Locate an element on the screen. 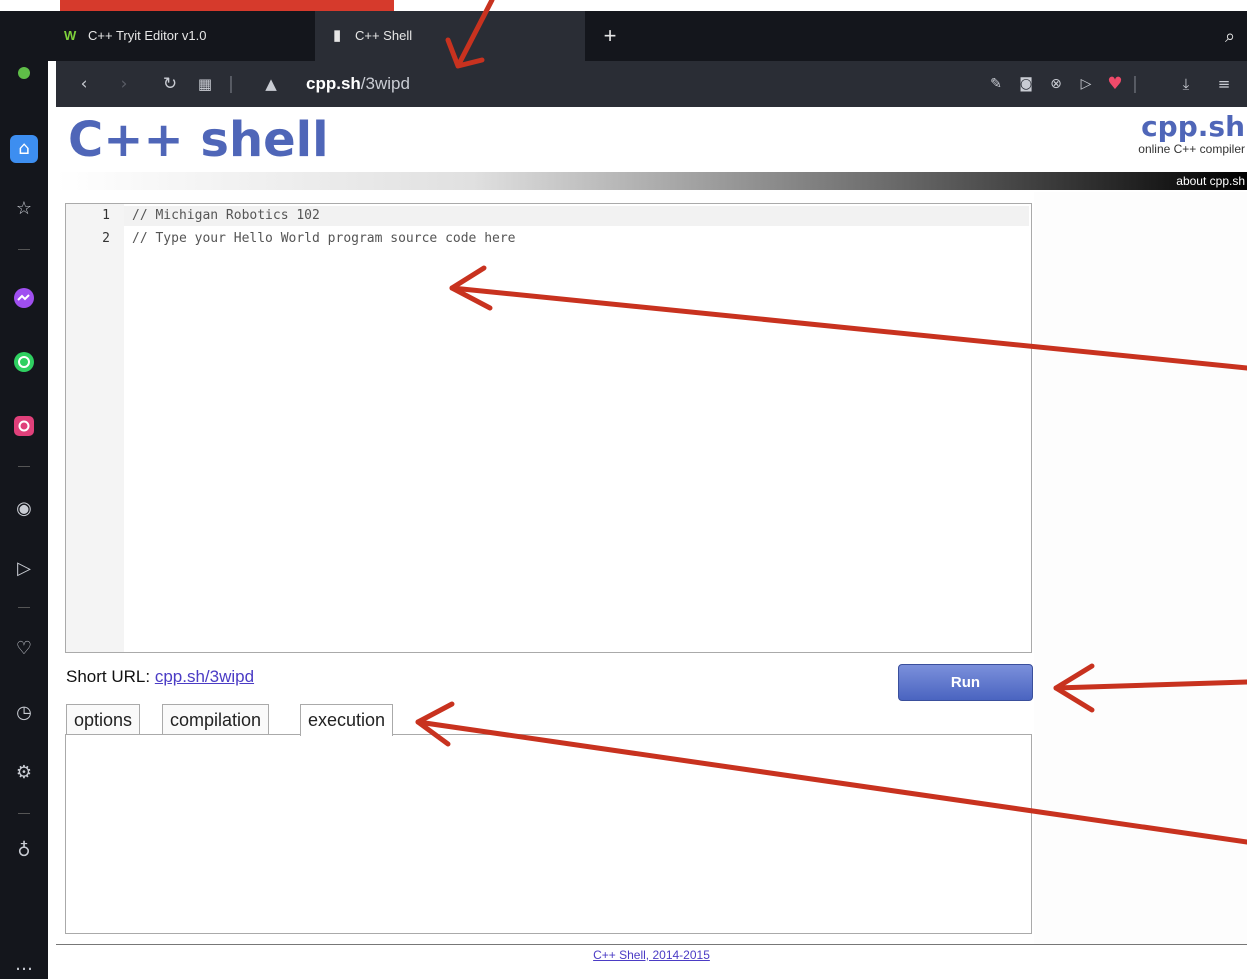 This screenshot has width=1247, height=979. tab-label: C++ Tryit Editor v1.0 is located at coordinates (147, 35).